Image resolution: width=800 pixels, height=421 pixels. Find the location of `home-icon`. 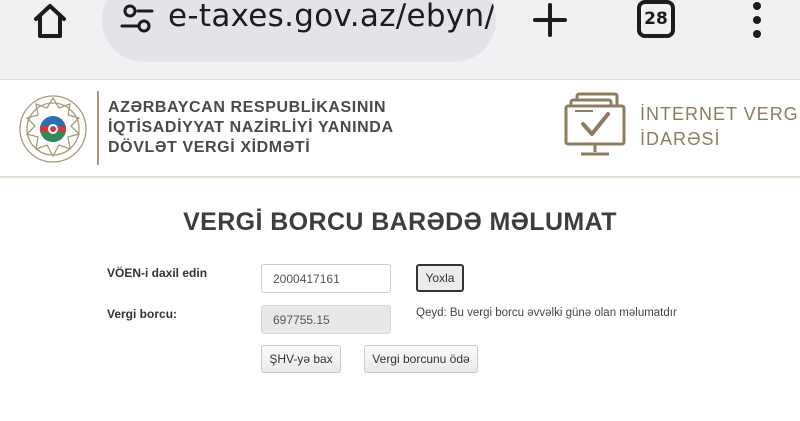

home-icon is located at coordinates (50, 20).